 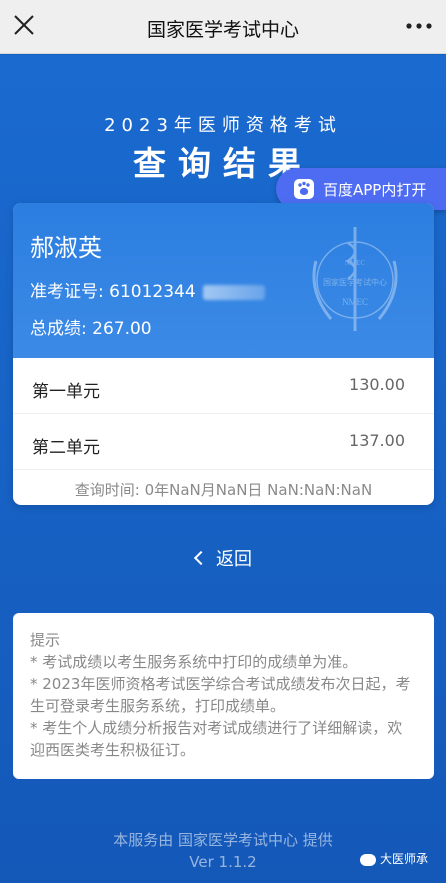 What do you see at coordinates (355, 282) in the screenshot?
I see `emblem-mid-text: 国家医学考试中心` at bounding box center [355, 282].